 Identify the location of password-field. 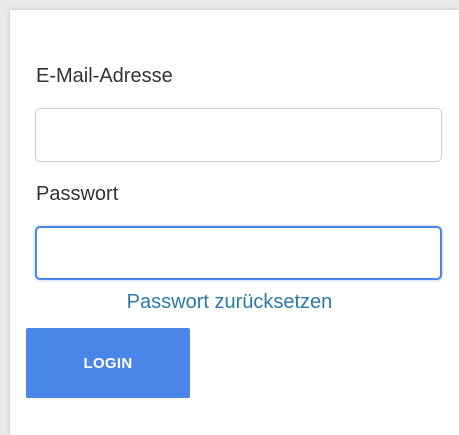
(238, 253).